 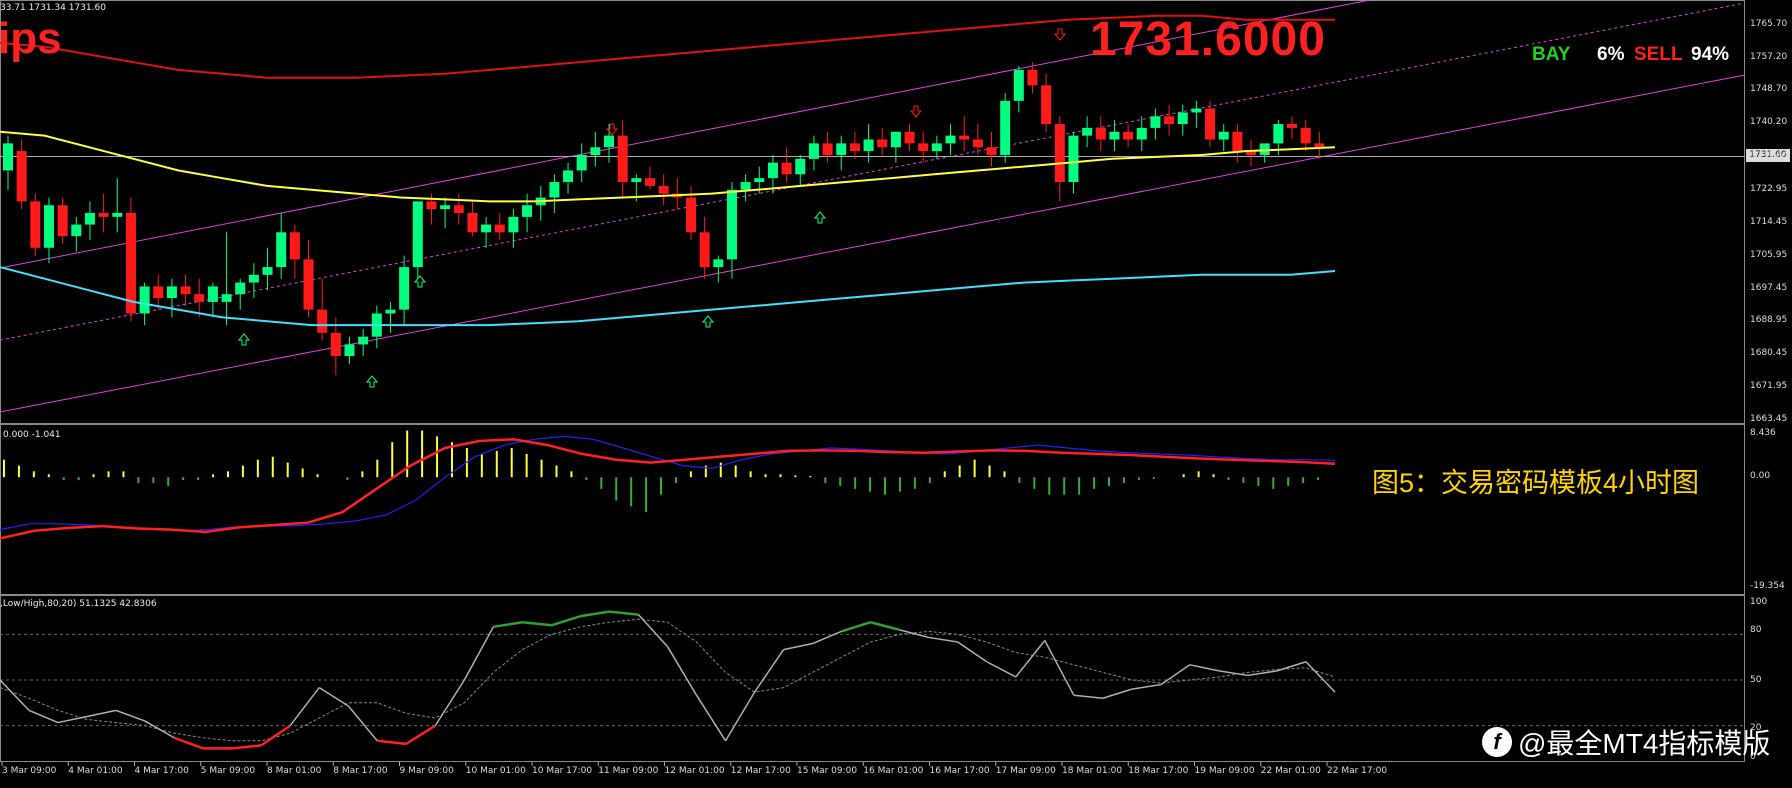 What do you see at coordinates (1769, 122) in the screenshot?
I see `price-tick-3: 1740.20` at bounding box center [1769, 122].